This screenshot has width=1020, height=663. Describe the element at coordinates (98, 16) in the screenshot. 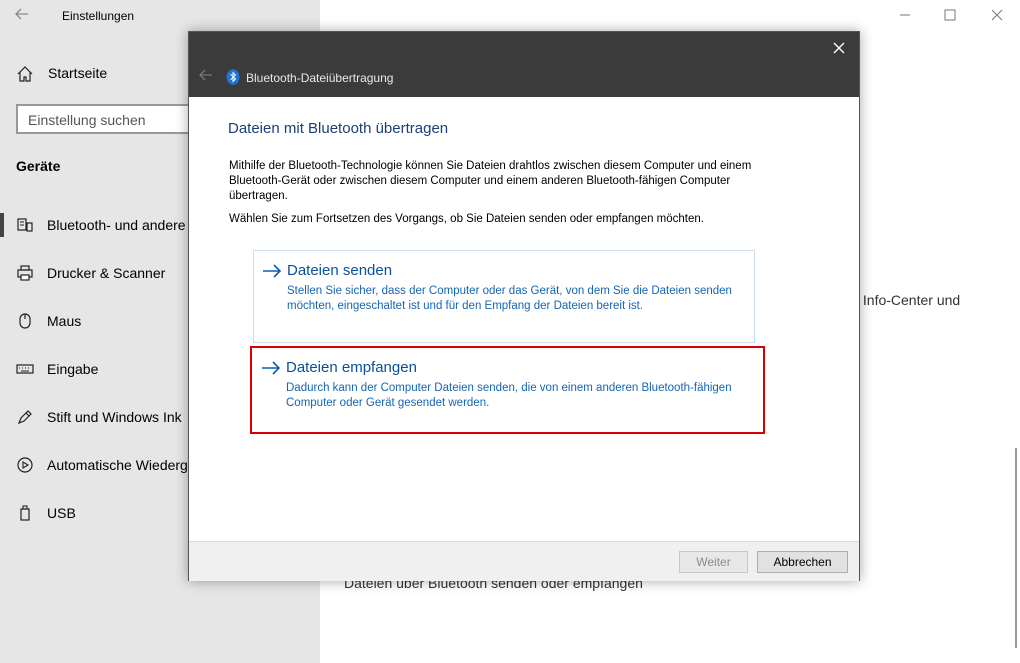

I see `app-title: Einstellungen` at that location.